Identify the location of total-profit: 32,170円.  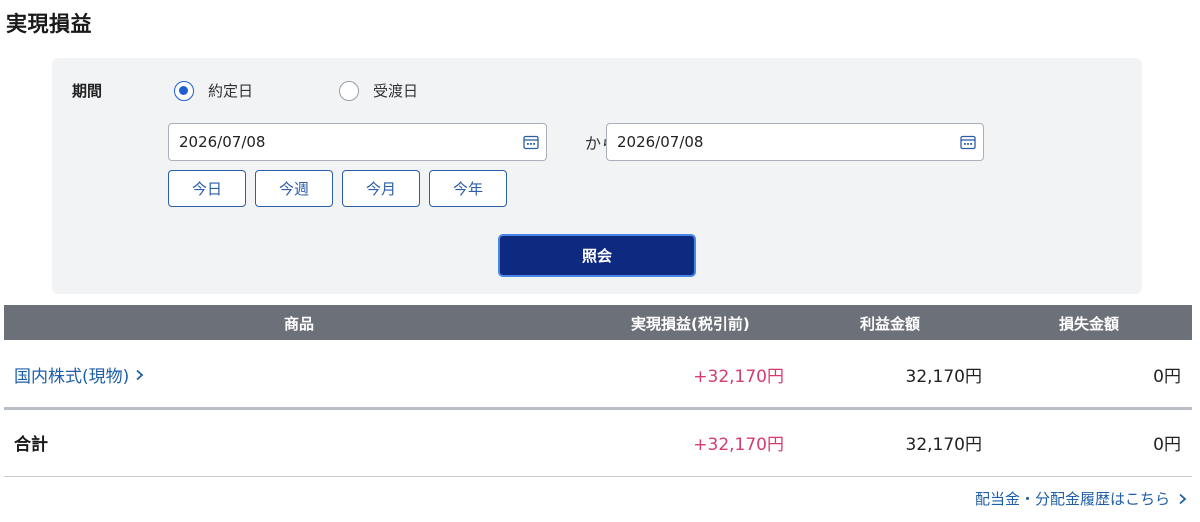
(943, 445).